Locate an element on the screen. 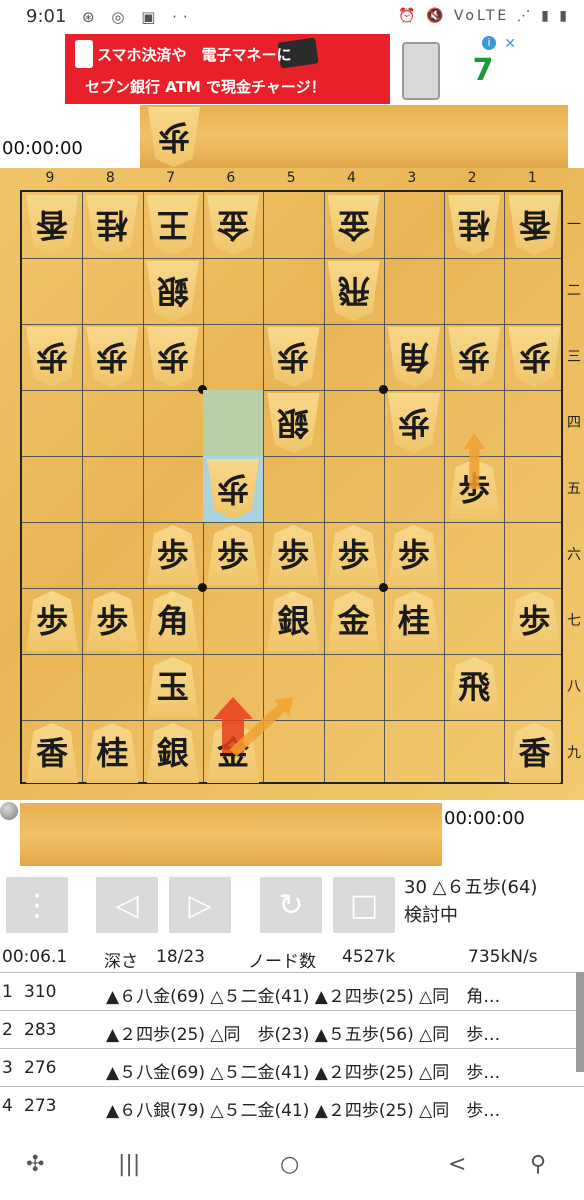 This screenshot has width=584, height=1200. file-label: 3 is located at coordinates (412, 178).